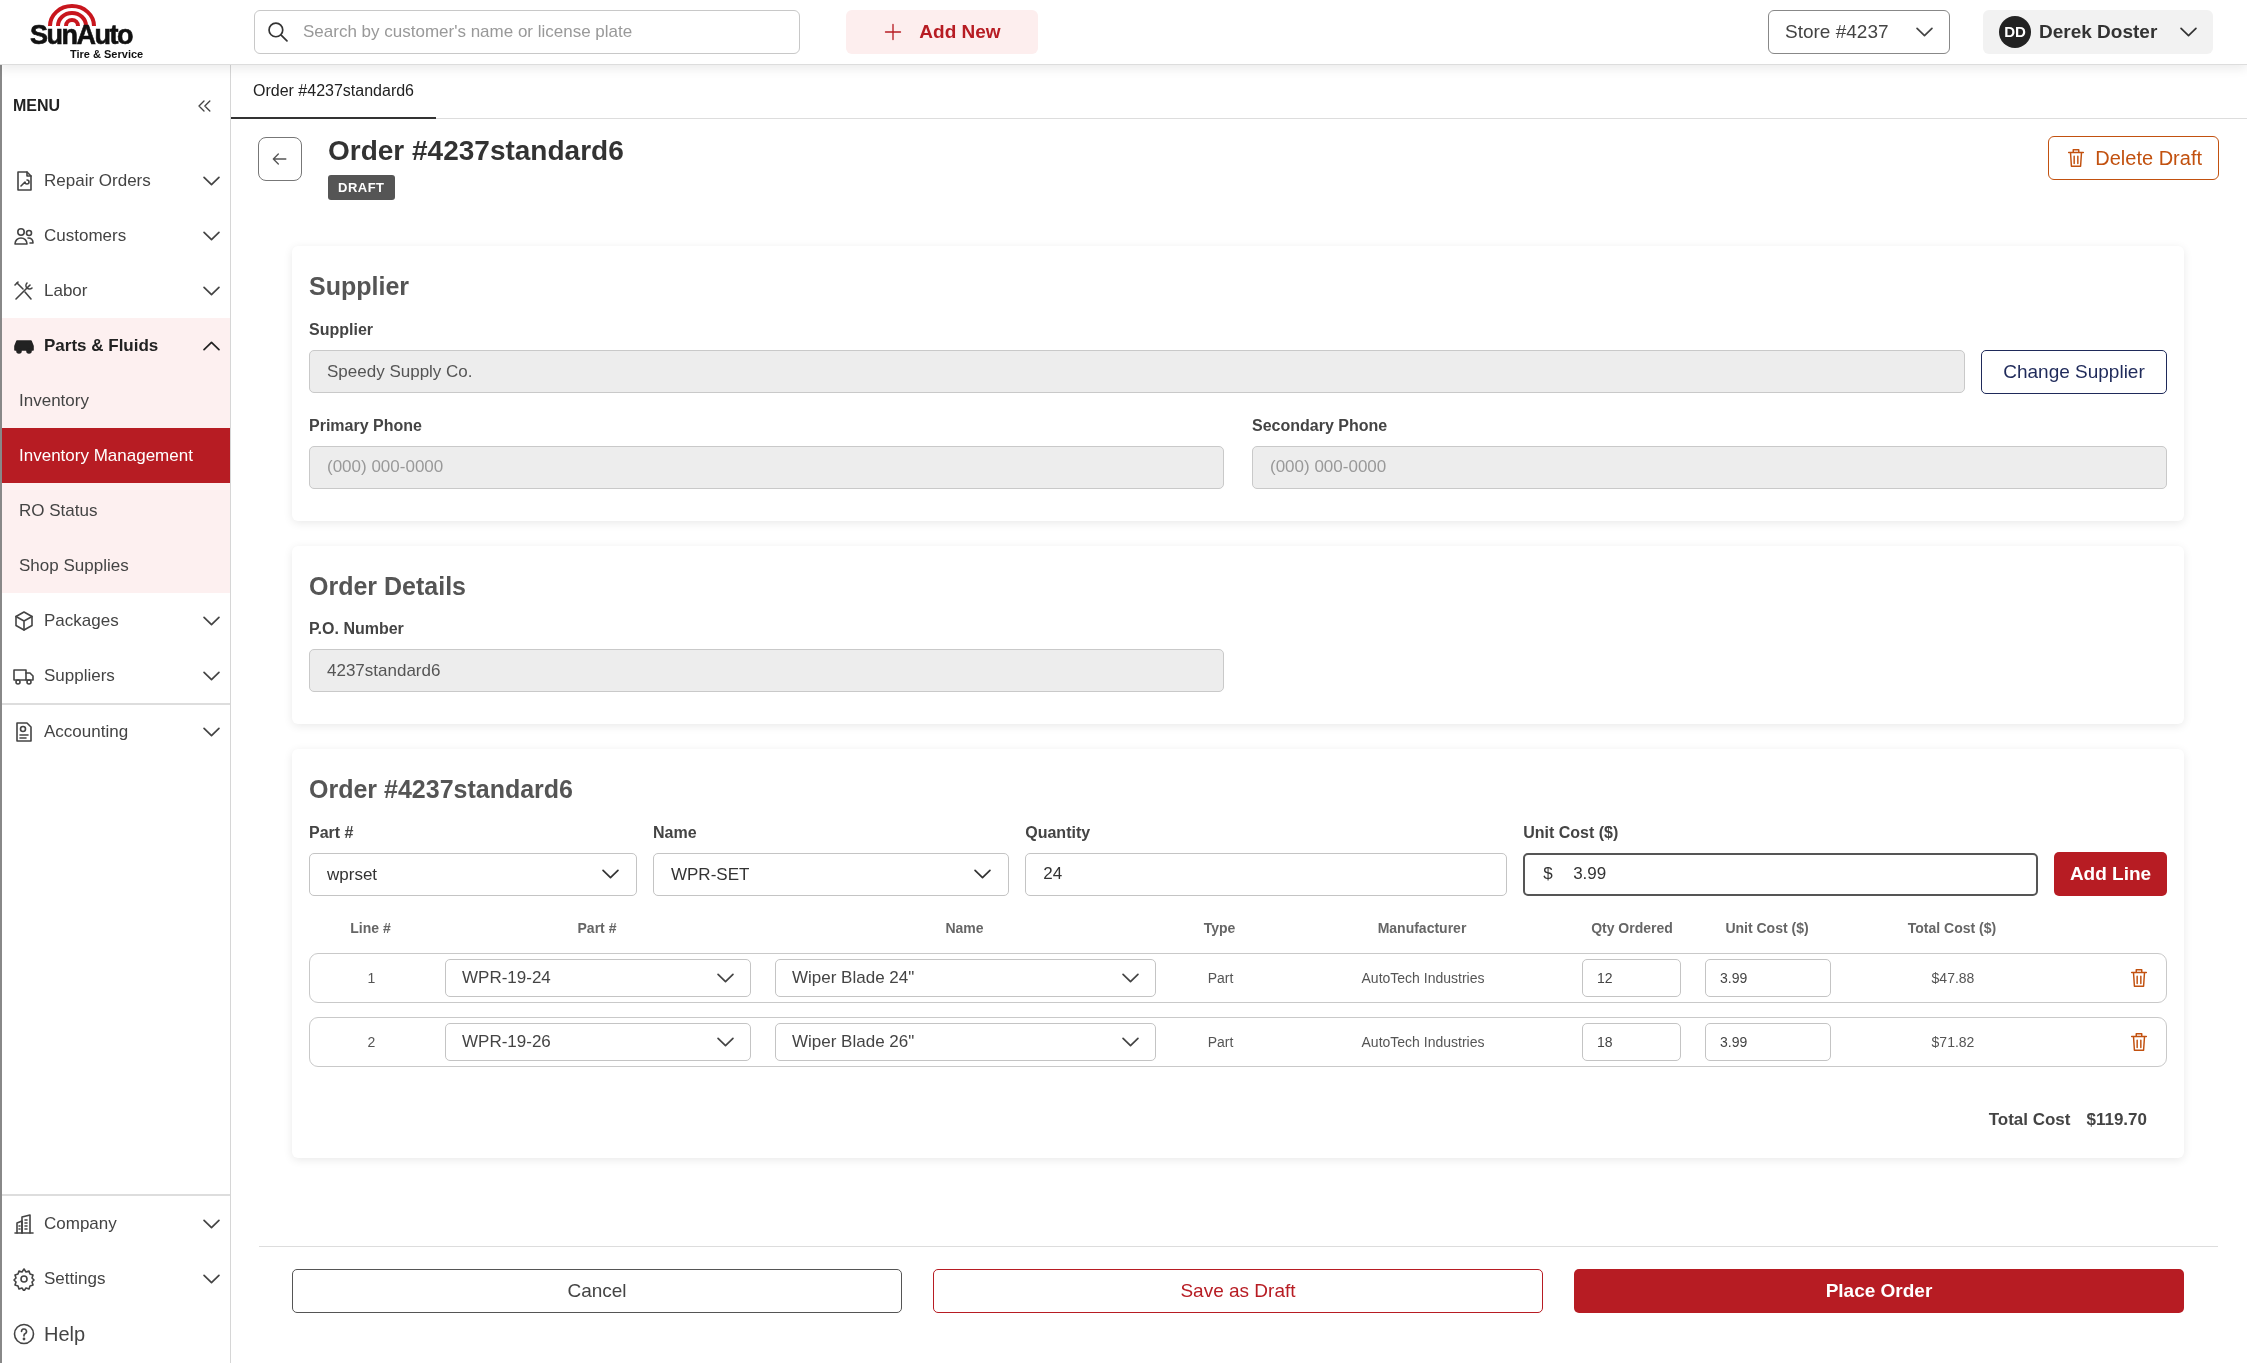 This screenshot has width=2247, height=1363. I want to click on field-label: Quantity, so click(1058, 832).